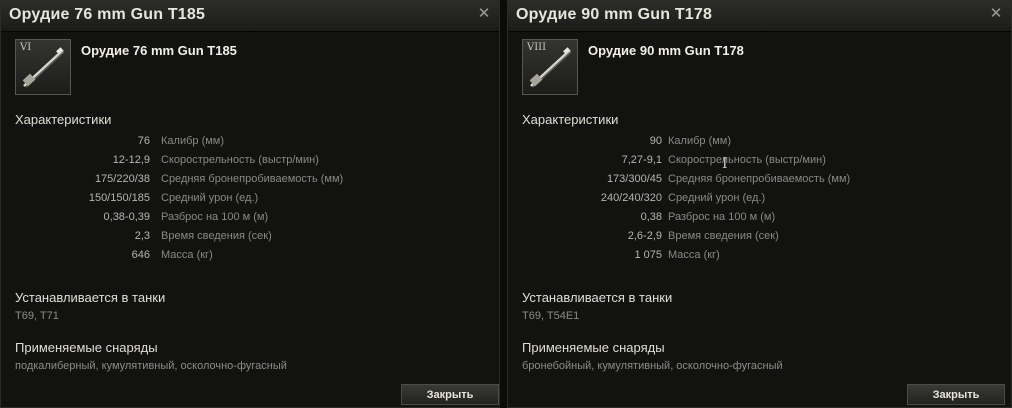 The width and height of the screenshot is (1012, 408). I want to click on tier-label: VI, so click(26, 47).